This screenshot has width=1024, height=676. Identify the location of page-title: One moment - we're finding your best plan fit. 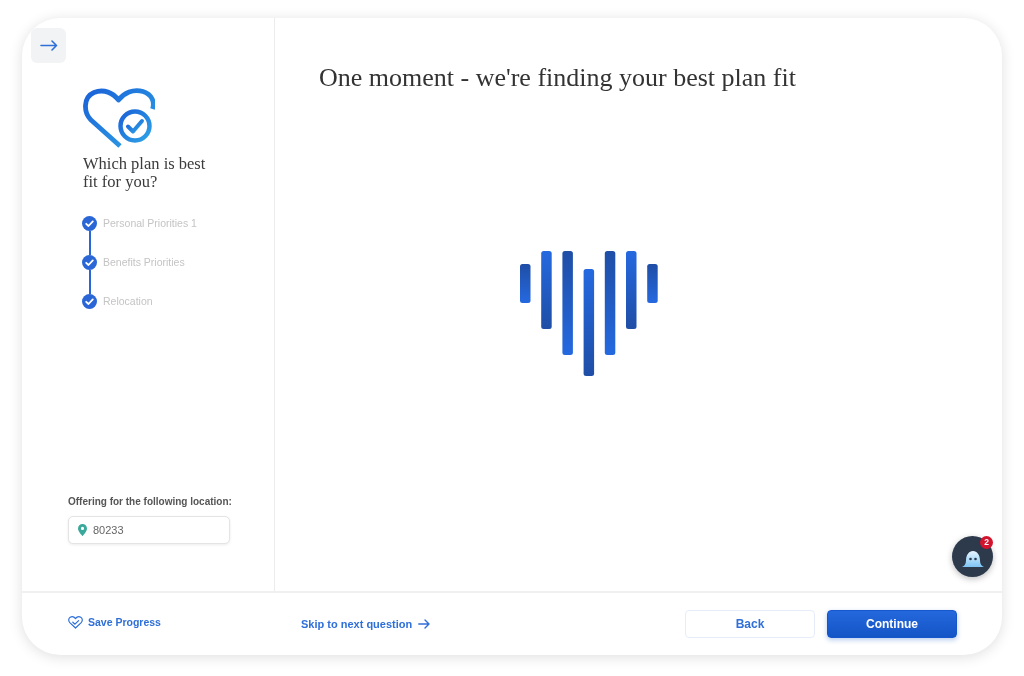
(557, 77).